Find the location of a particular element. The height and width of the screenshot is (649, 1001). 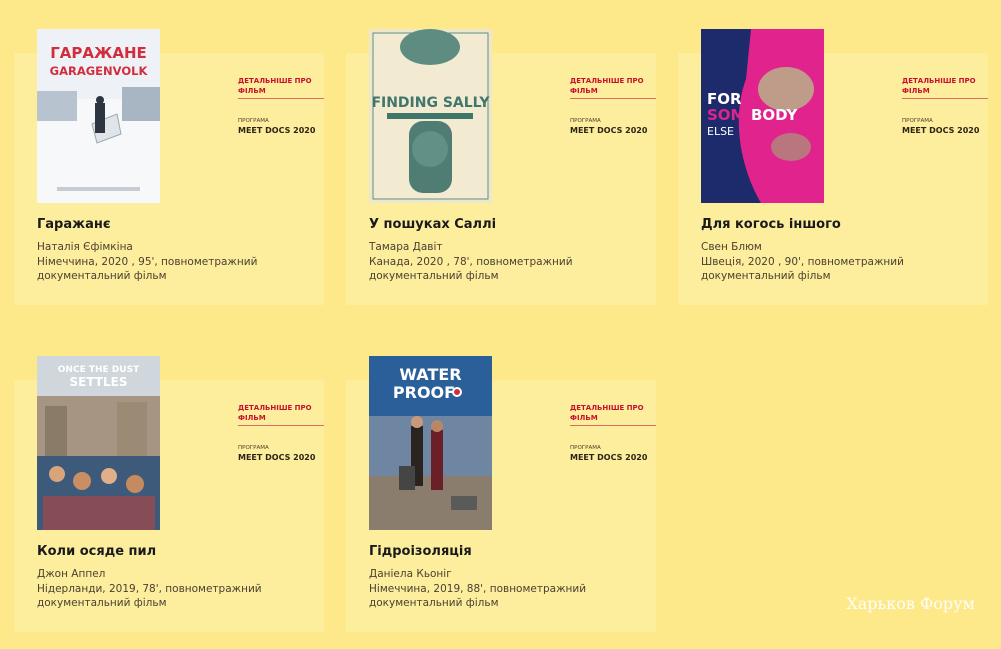

poster-subtitle: GARAGENVOLK is located at coordinates (99, 71).